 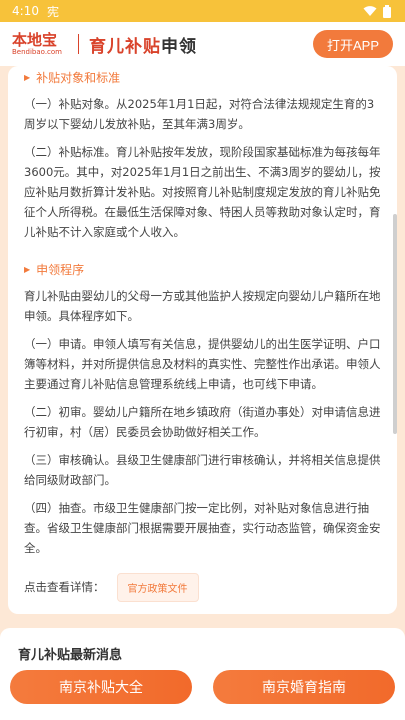 What do you see at coordinates (64, 587) in the screenshot?
I see `detail-label: 点击查看详情：` at bounding box center [64, 587].